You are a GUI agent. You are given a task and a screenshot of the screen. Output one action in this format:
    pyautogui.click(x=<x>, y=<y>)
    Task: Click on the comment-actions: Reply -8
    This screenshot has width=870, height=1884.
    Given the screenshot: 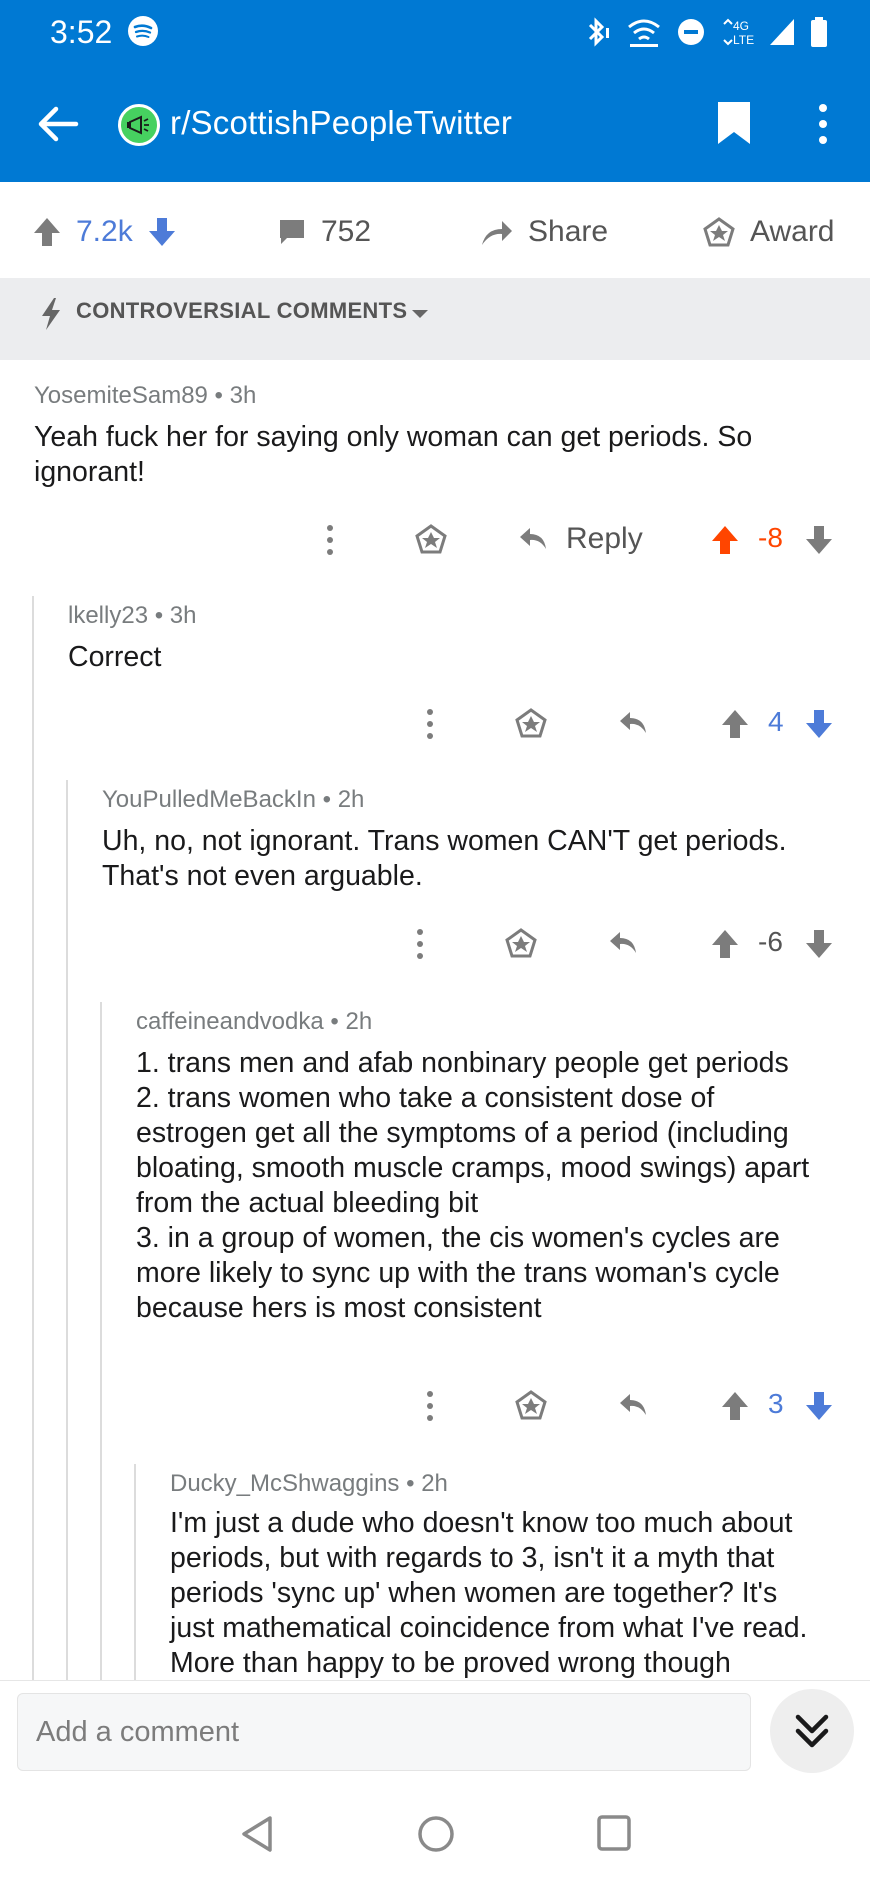 What is the action you would take?
    pyautogui.click(x=435, y=540)
    